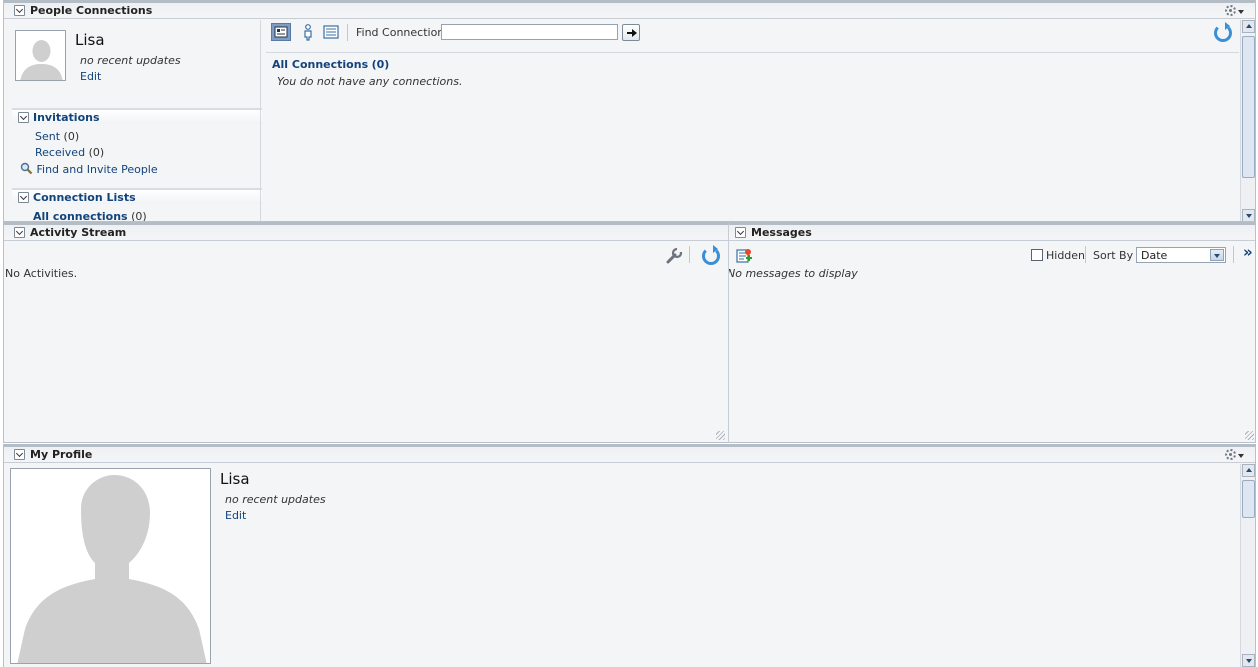 The height and width of the screenshot is (667, 1258). What do you see at coordinates (629, 455) in the screenshot?
I see `my-profile-header: My Profile` at bounding box center [629, 455].